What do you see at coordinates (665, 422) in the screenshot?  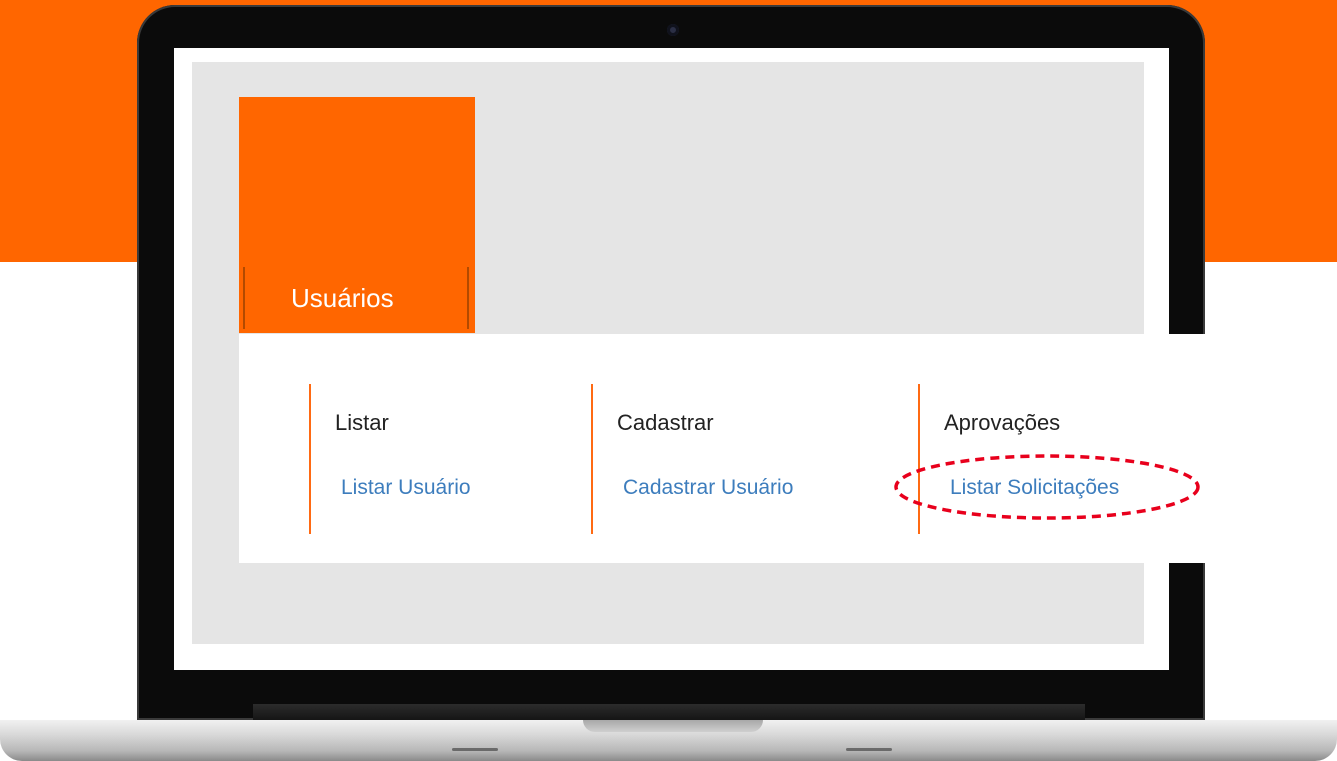 I see `menu-heading-cadastrar: Cadastrar` at bounding box center [665, 422].